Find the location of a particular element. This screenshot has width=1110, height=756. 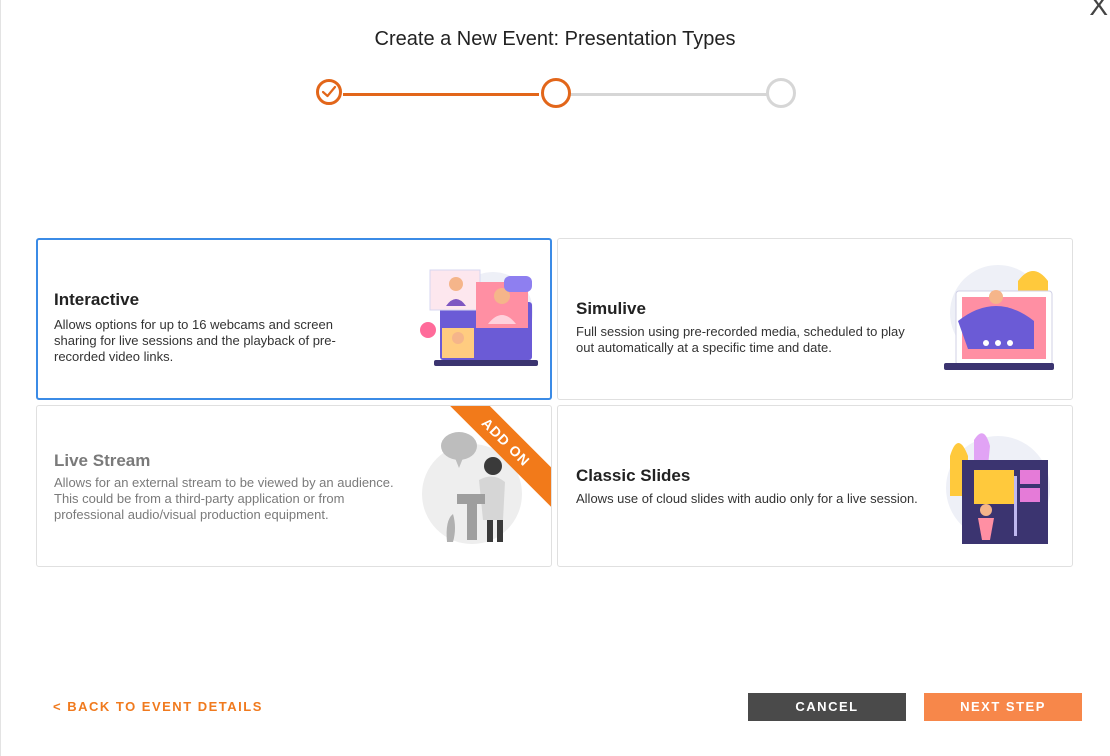

slides-board-illustration is located at coordinates (998, 488).